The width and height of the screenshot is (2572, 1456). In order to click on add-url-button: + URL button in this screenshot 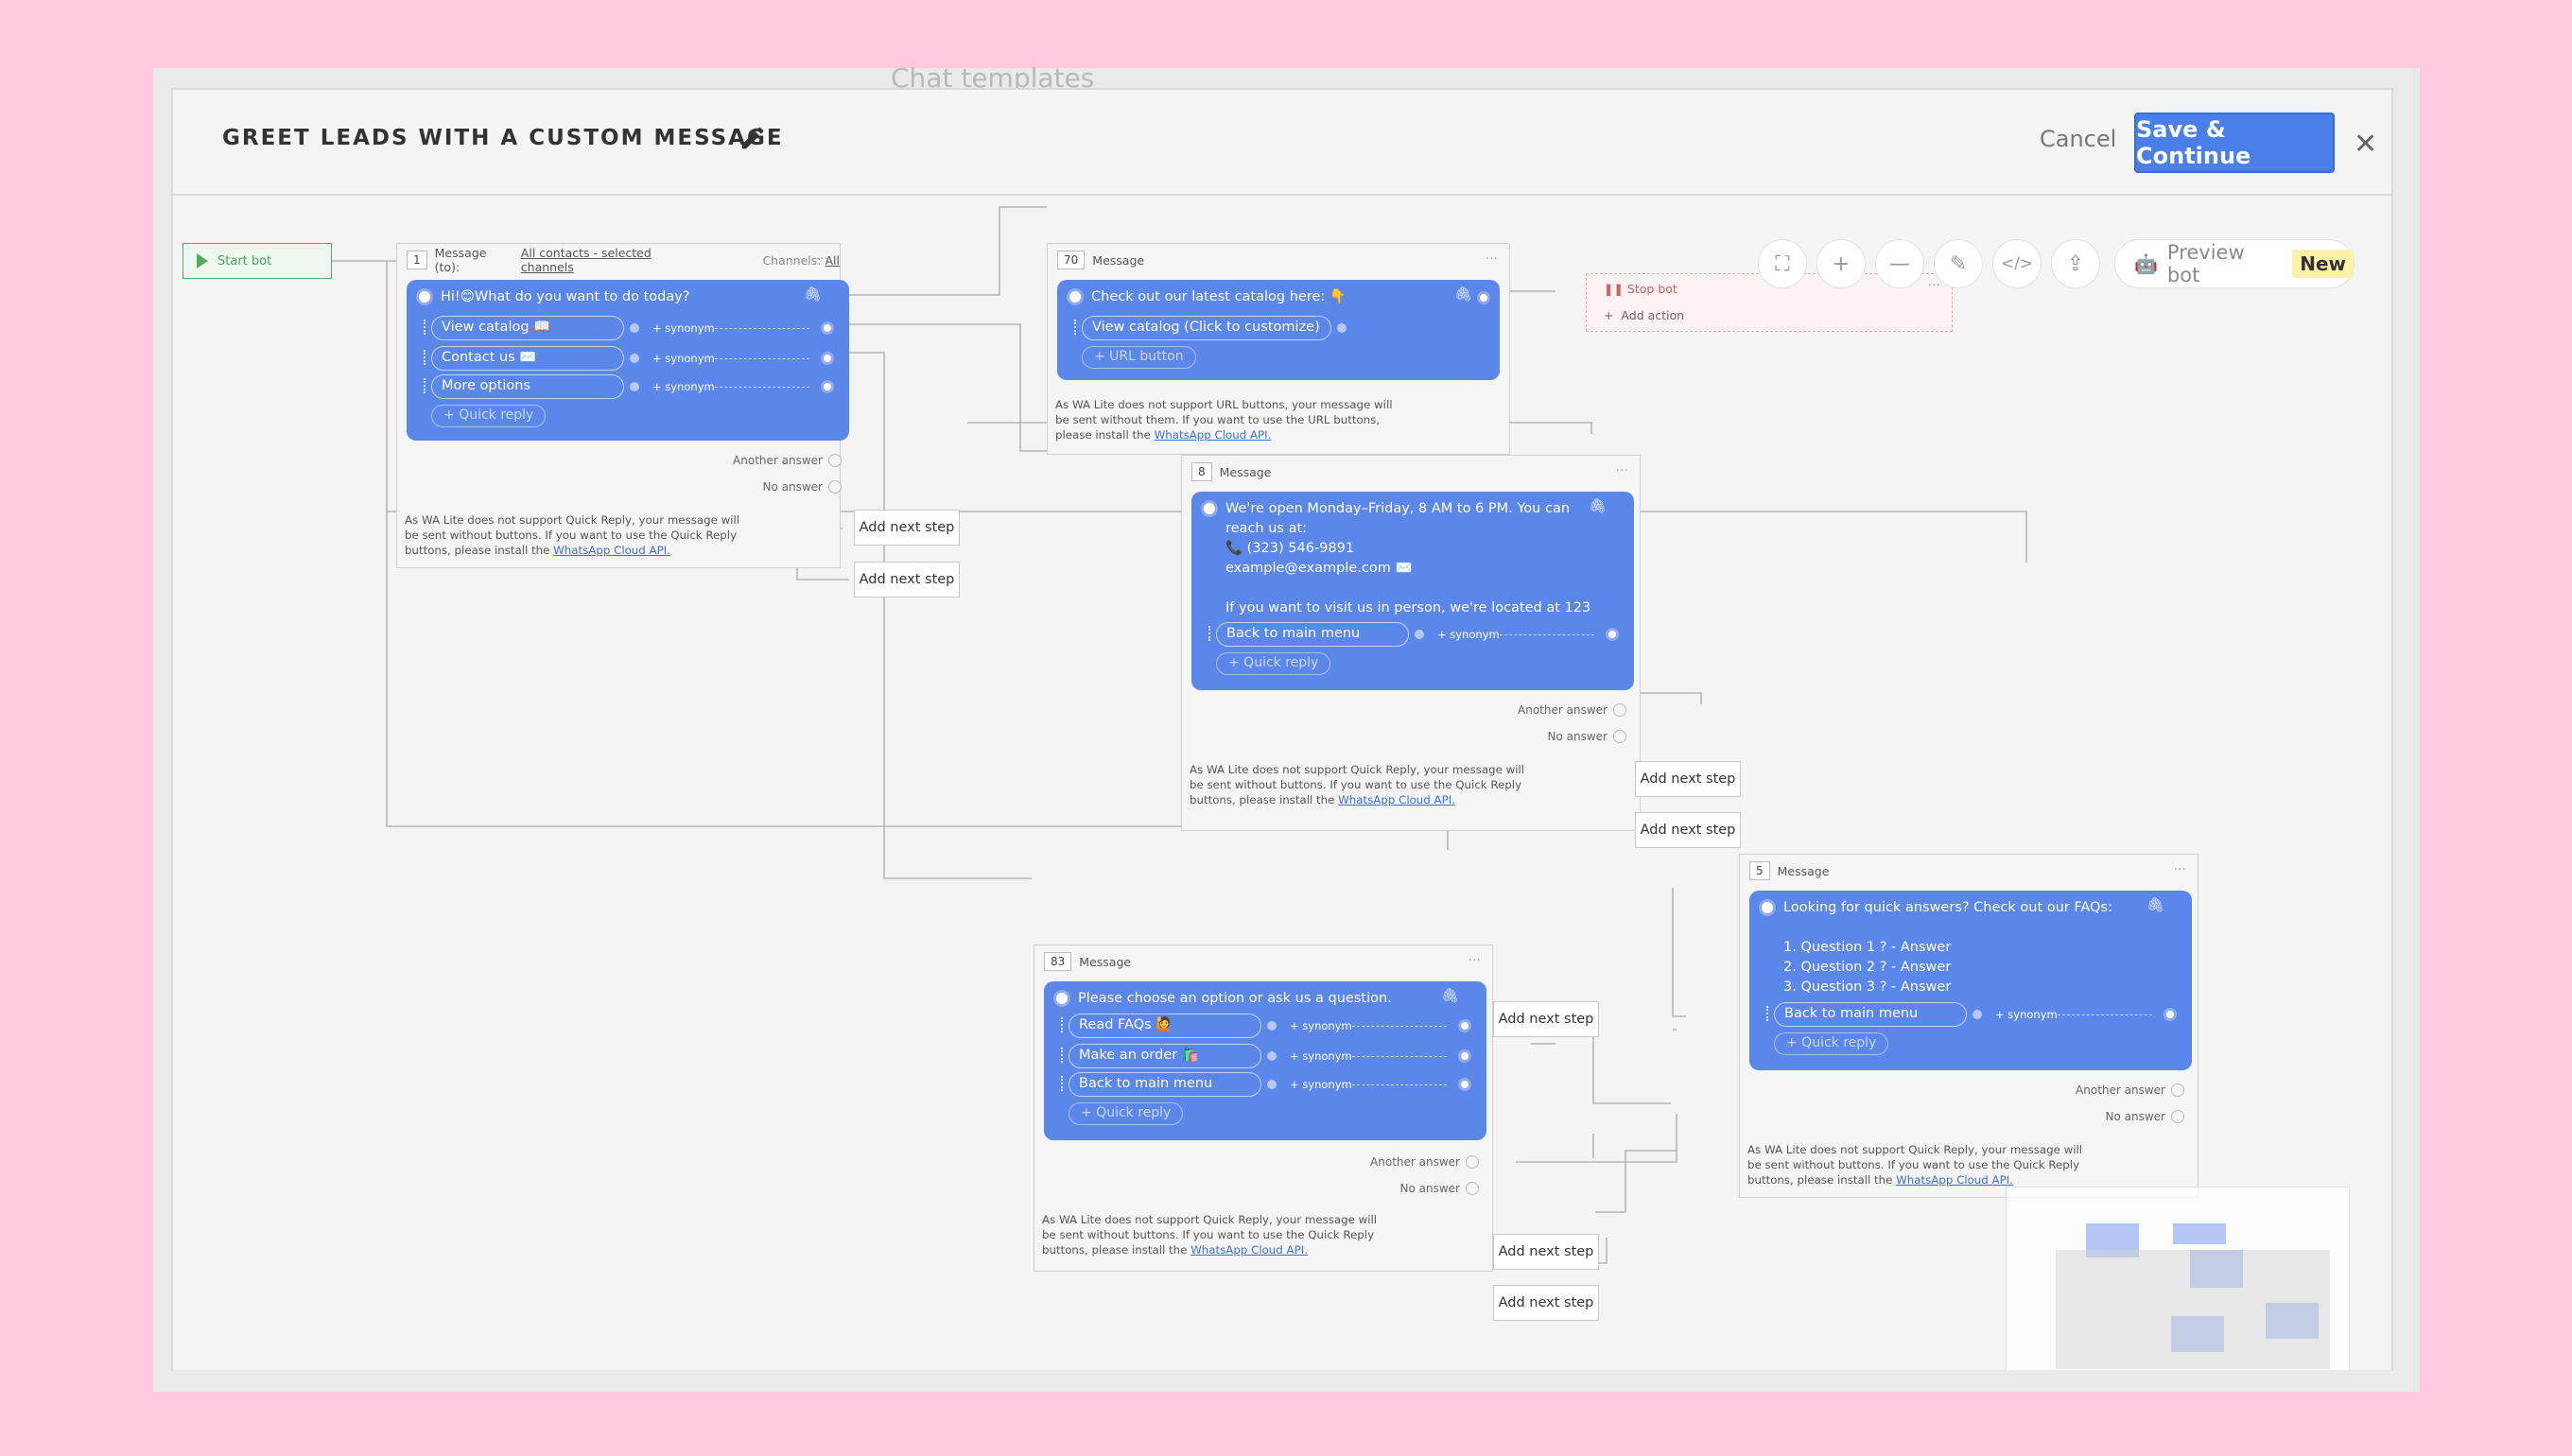, I will do `click(1139, 357)`.